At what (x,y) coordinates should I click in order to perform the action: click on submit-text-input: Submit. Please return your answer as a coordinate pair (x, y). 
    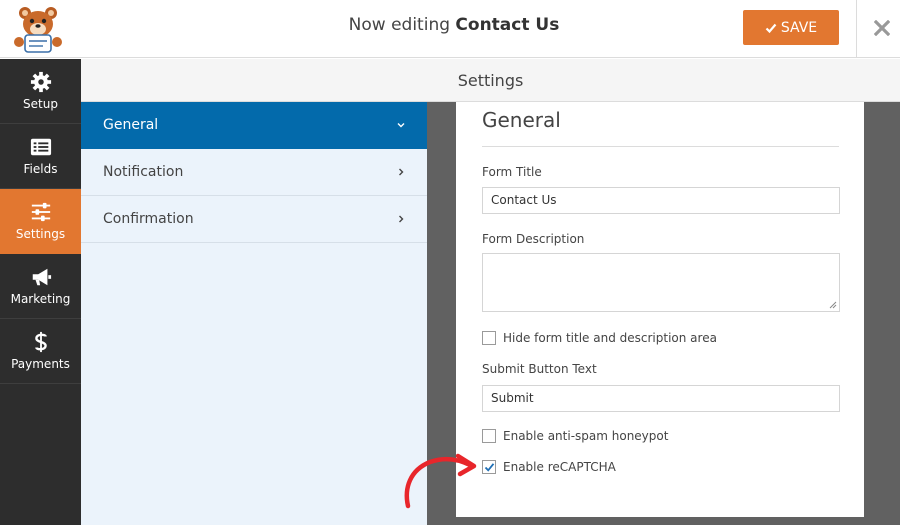
    Looking at the image, I should click on (661, 398).